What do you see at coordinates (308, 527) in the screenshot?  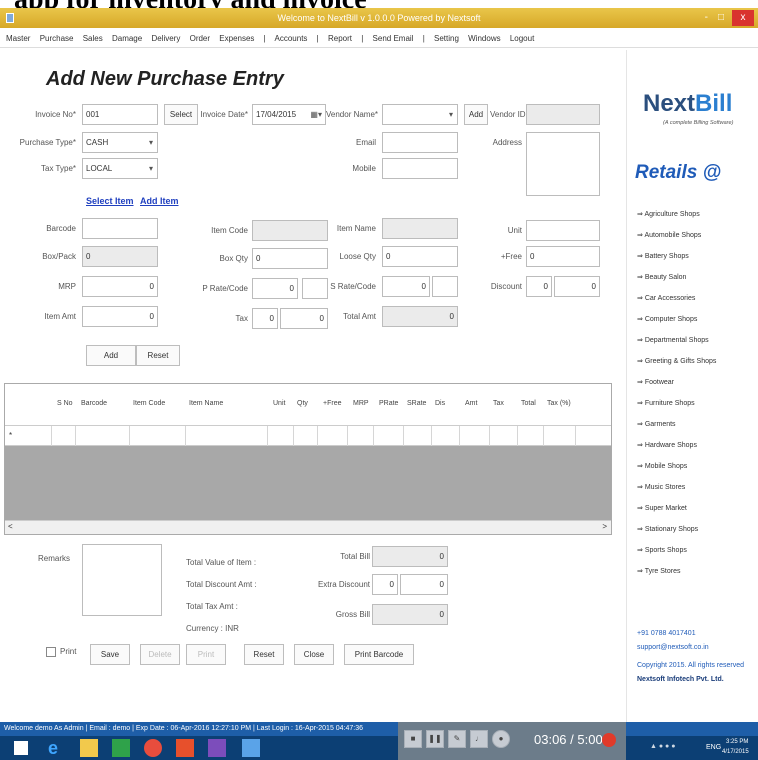 I see `horizontal-scrollbar: < >` at bounding box center [308, 527].